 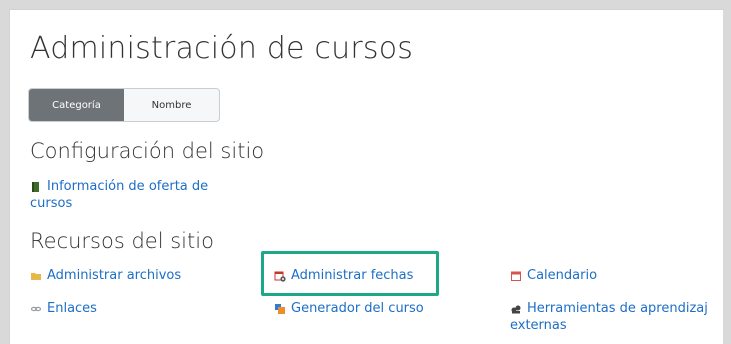 I want to click on section-title-site-resources: Recursos del sitio, so click(x=122, y=241).